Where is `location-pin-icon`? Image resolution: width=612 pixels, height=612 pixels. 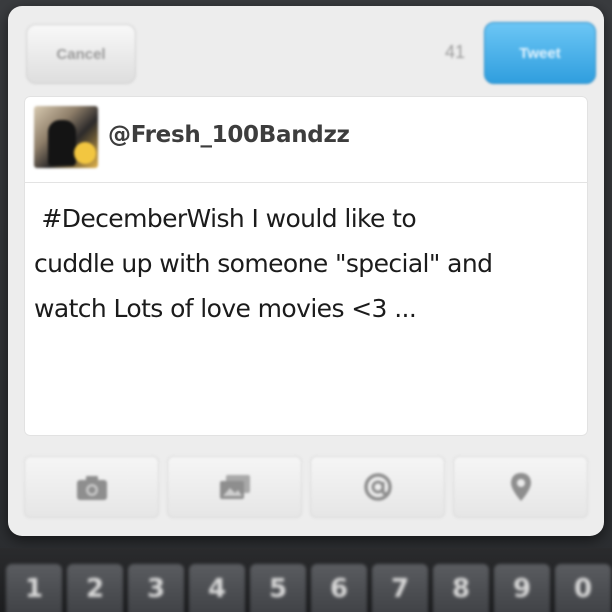
location-pin-icon is located at coordinates (520, 487).